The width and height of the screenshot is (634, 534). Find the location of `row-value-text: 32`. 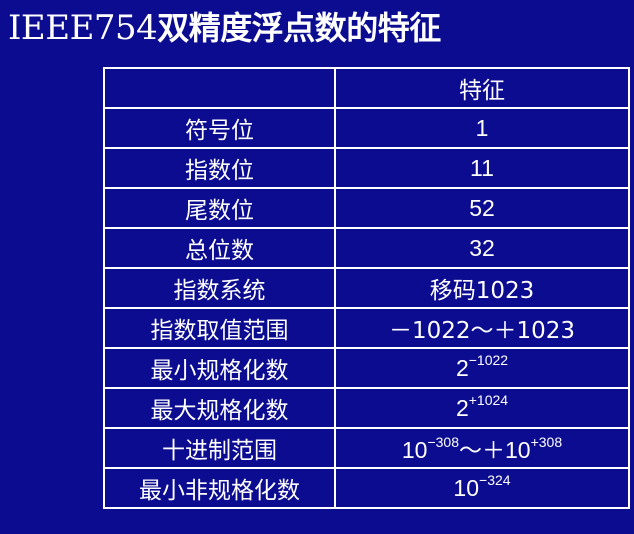

row-value-text: 32 is located at coordinates (482, 247).